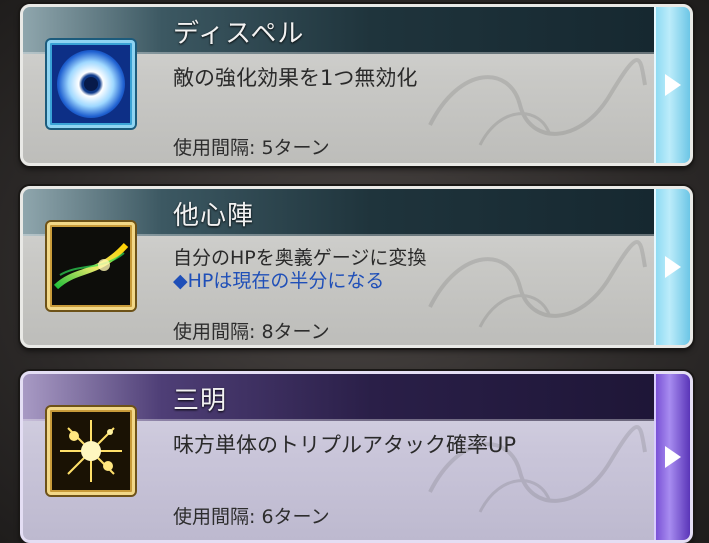 Image resolution: width=709 pixels, height=543 pixels. I want to click on skill-description-block: 自分のHPを奥義ゲージに変換 ◆HPは現在の半分になる, so click(299, 270).